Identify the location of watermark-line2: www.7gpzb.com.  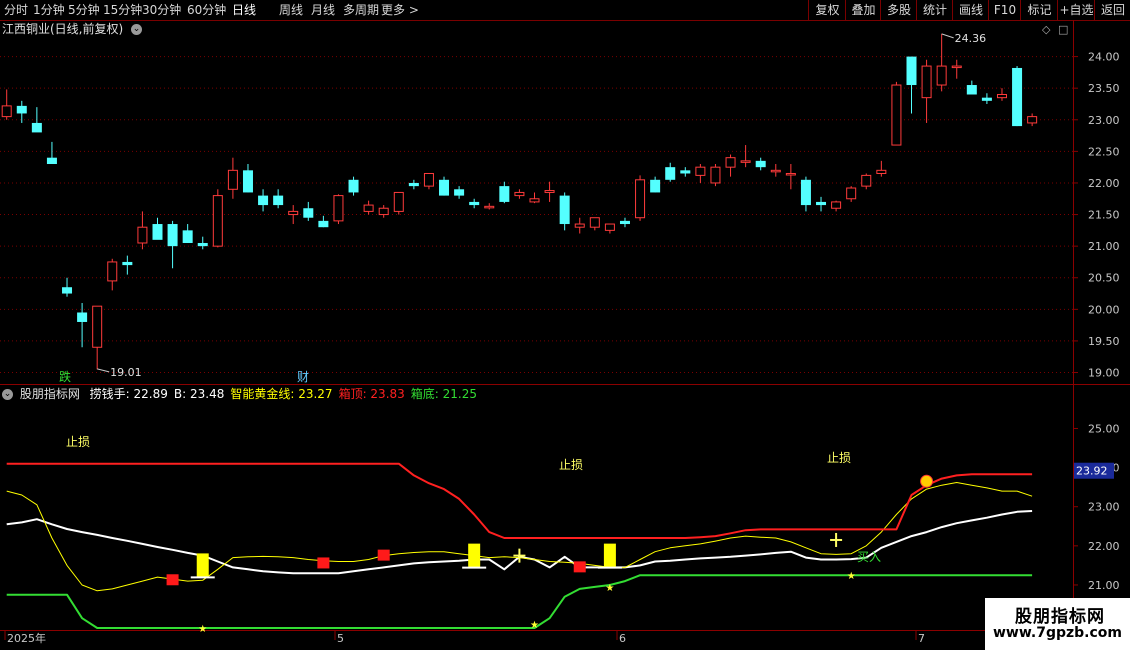
(1058, 633).